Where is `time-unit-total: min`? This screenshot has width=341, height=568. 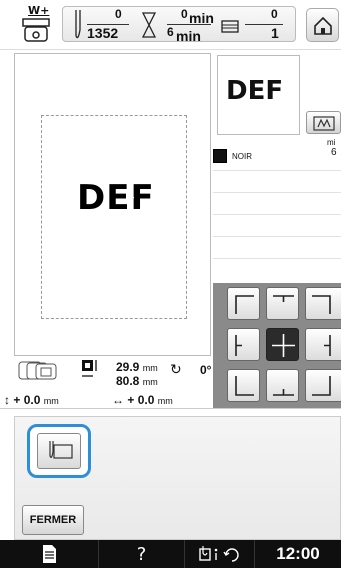
time-unit-total: min is located at coordinates (188, 36).